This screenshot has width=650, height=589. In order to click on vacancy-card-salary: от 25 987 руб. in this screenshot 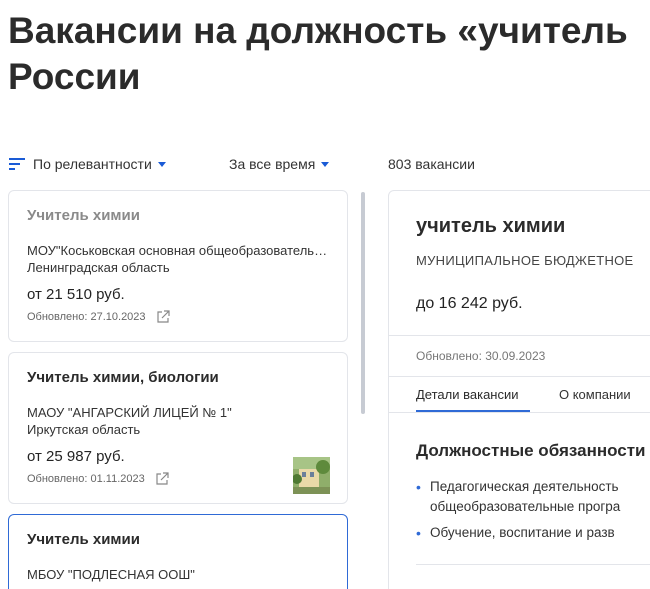, I will do `click(76, 456)`.